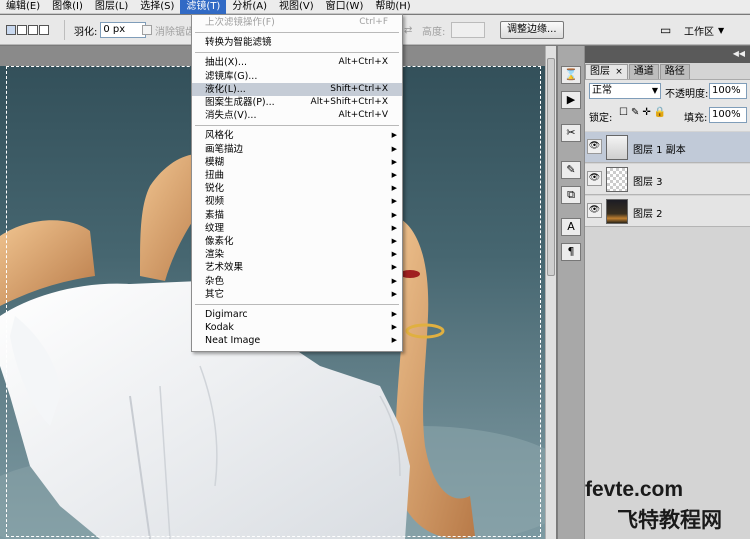  What do you see at coordinates (674, 71) in the screenshot?
I see `tab-paths: 路径` at bounding box center [674, 71].